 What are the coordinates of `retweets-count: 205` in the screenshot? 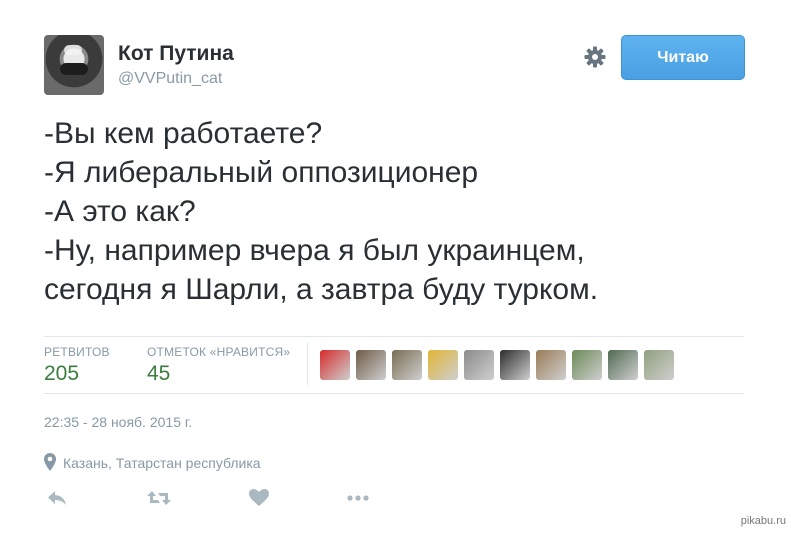 It's located at (61, 374).